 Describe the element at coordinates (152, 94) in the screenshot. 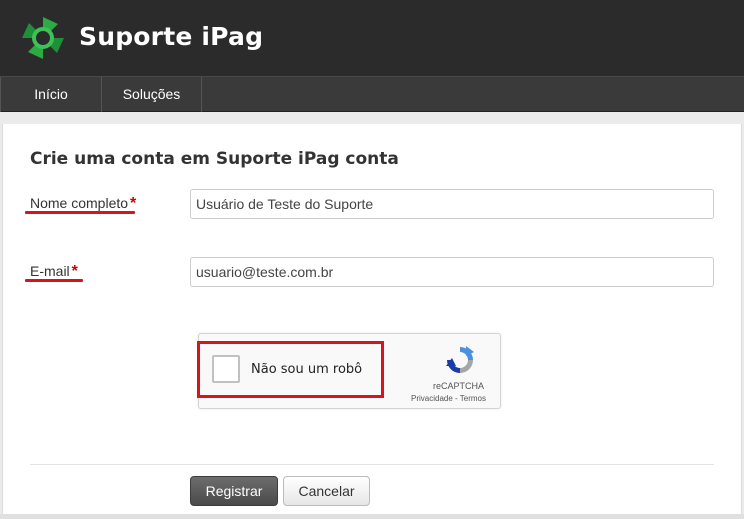

I see `nav-item-solucoes: Soluções` at that location.